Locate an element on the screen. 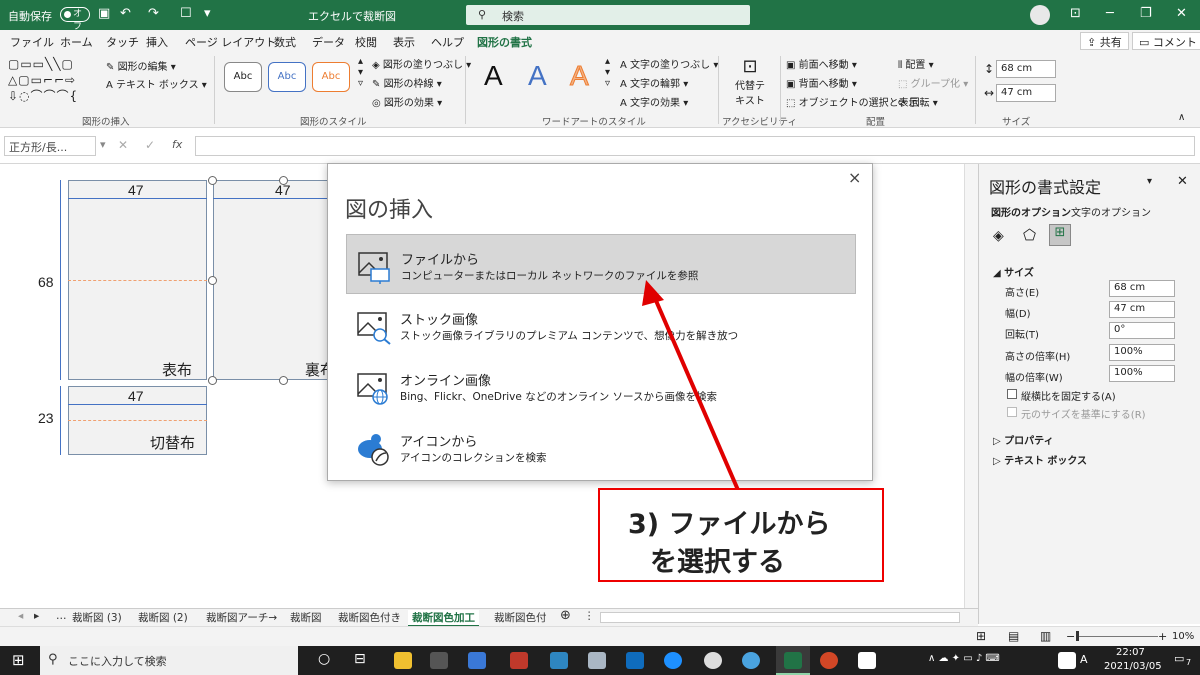  text-effect-button: A 文字の効果 ▾ is located at coordinates (654, 101).